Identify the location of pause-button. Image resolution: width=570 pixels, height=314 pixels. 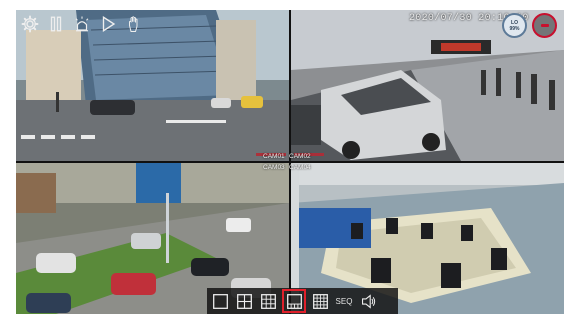
(56, 24).